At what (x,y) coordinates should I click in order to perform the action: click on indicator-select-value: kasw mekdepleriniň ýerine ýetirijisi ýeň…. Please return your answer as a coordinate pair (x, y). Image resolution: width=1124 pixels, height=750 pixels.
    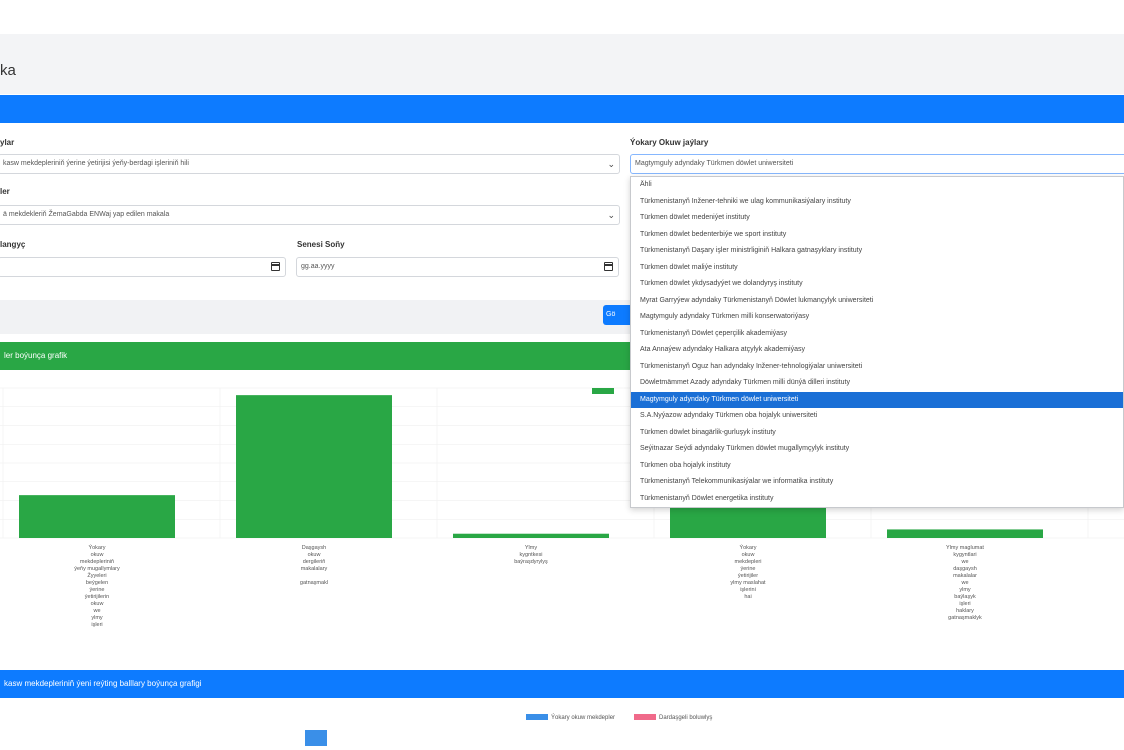
    Looking at the image, I should click on (96, 163).